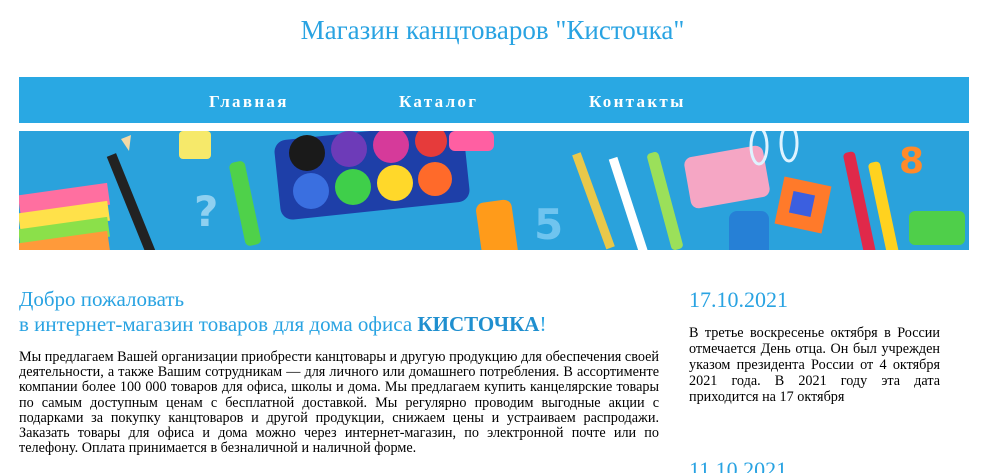 This screenshot has width=985, height=473. Describe the element at coordinates (102, 299) in the screenshot. I see `welcome-line-1: Добро пожаловать` at that location.